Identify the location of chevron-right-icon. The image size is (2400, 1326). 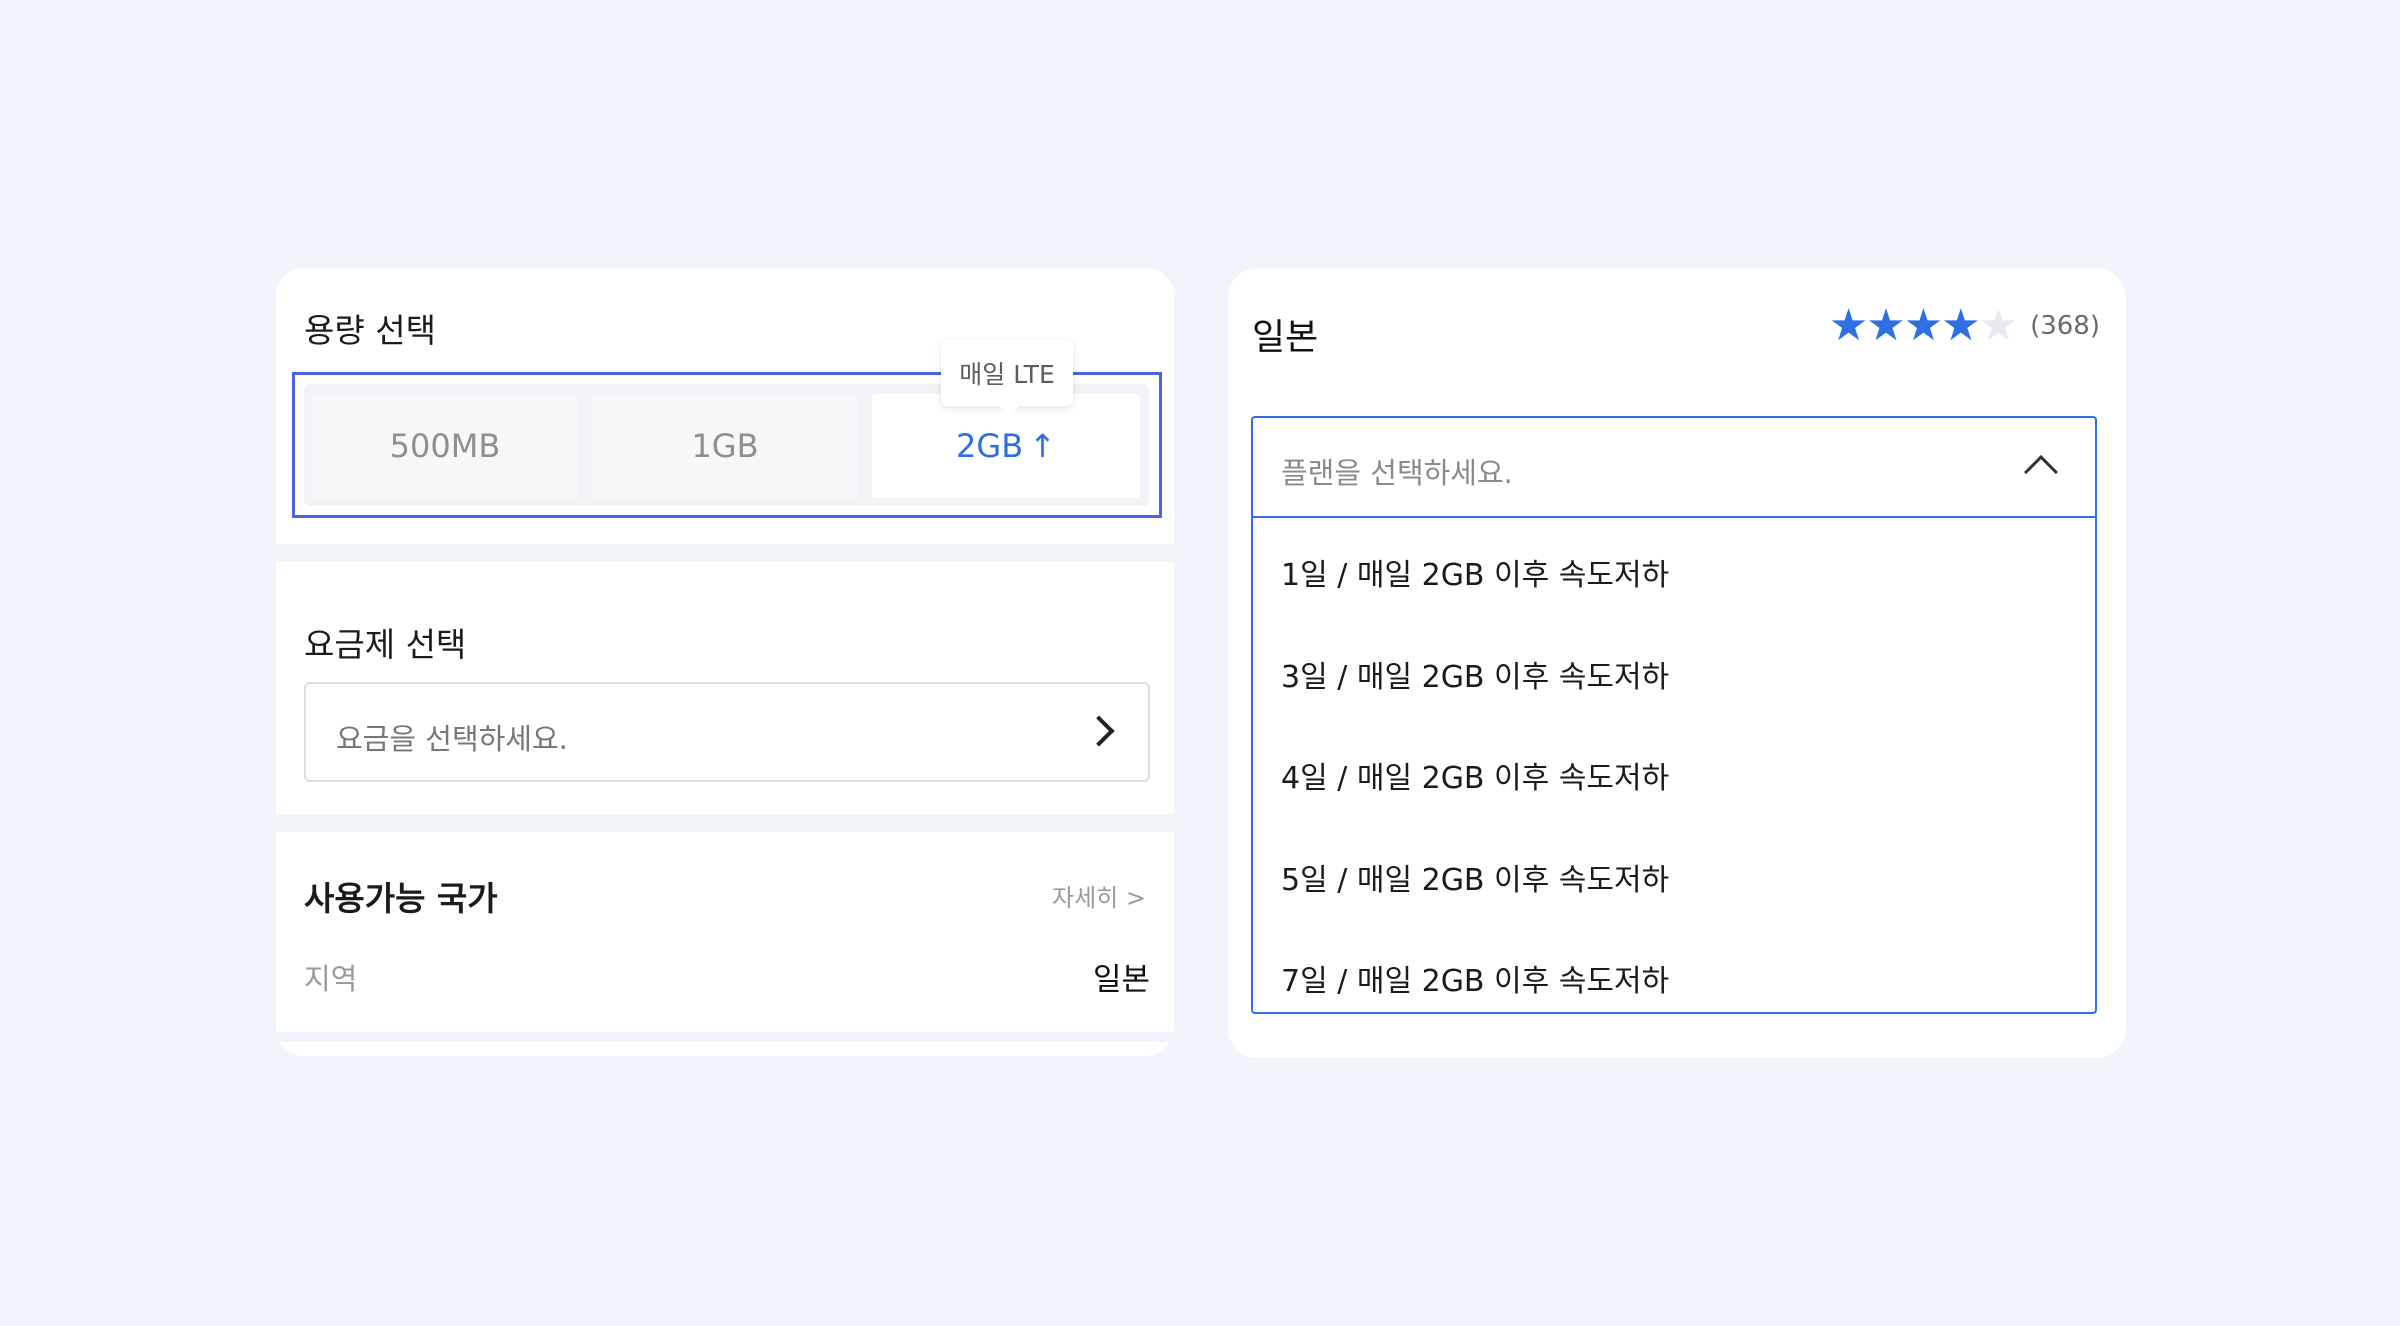
(1099, 731).